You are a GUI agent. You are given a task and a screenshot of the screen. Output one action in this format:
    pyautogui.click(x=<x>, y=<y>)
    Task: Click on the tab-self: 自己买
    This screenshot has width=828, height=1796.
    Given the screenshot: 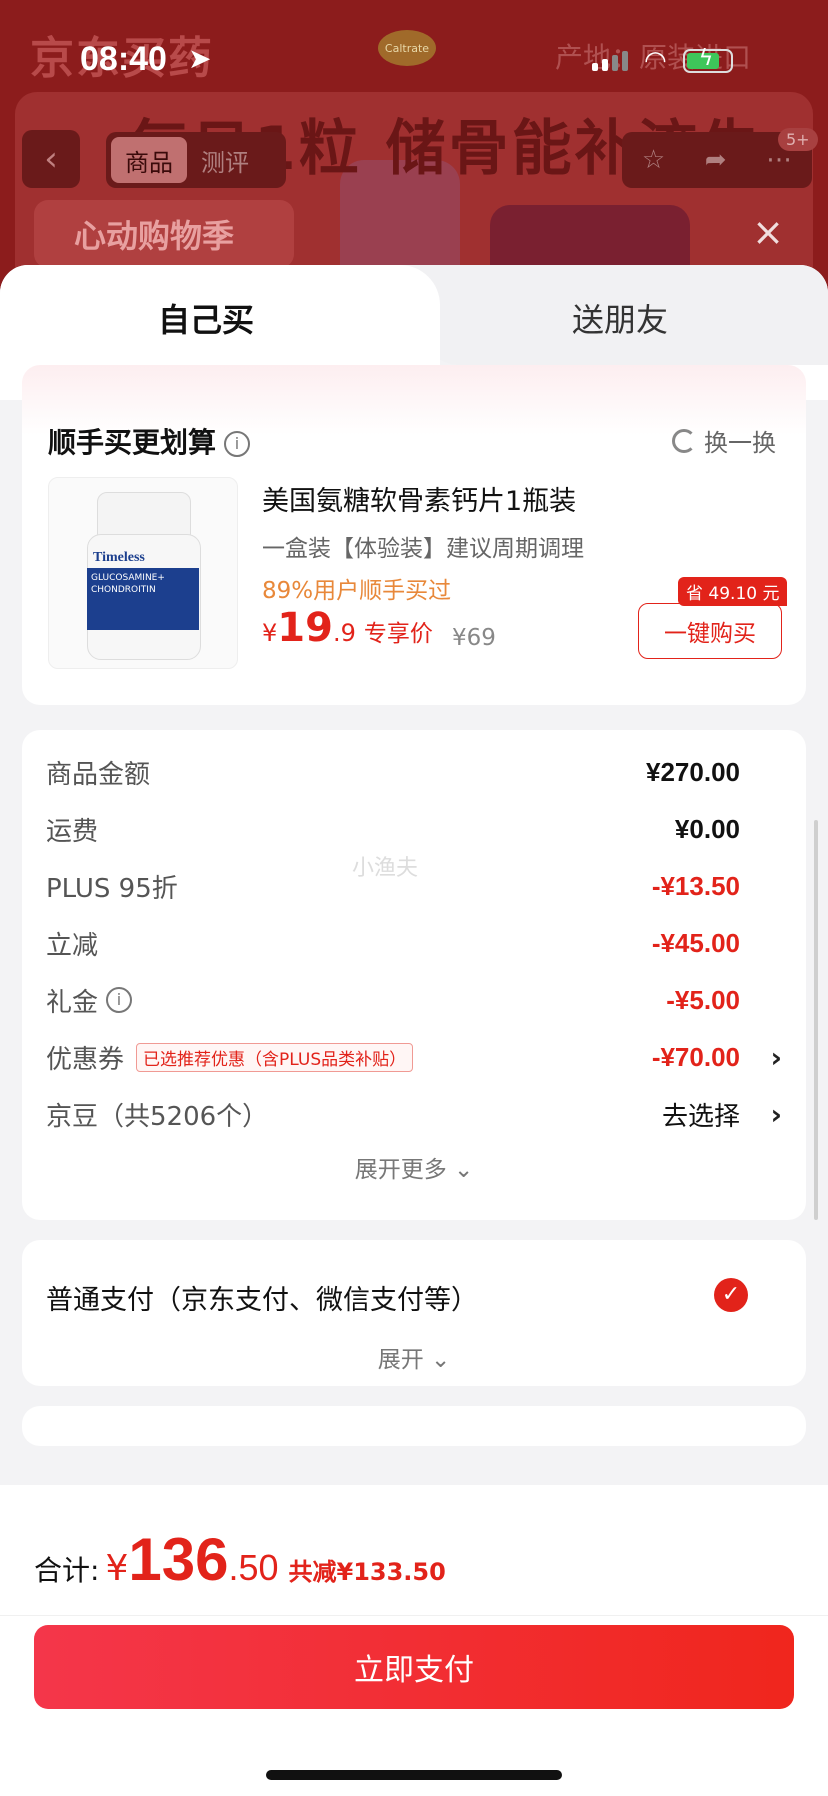 What is the action you would take?
    pyautogui.click(x=206, y=318)
    